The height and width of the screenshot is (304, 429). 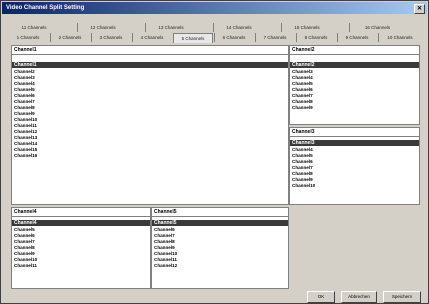 What do you see at coordinates (25, 143) in the screenshot?
I see `list-item: Channel14` at bounding box center [25, 143].